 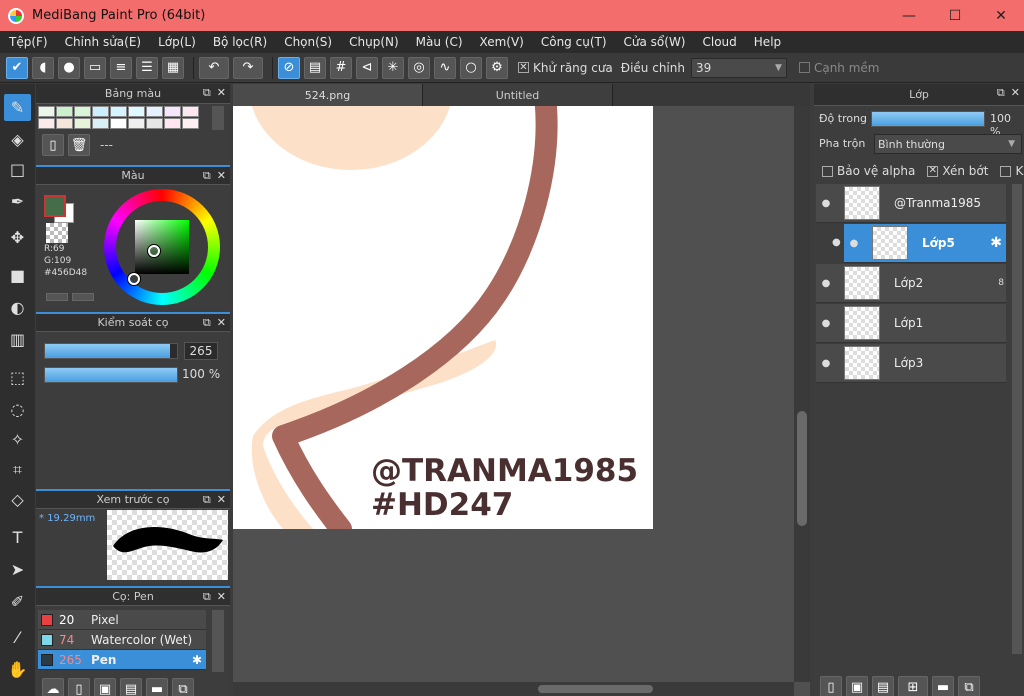 What do you see at coordinates (802, 394) in the screenshot?
I see `vertical-scrollbar` at bounding box center [802, 394].